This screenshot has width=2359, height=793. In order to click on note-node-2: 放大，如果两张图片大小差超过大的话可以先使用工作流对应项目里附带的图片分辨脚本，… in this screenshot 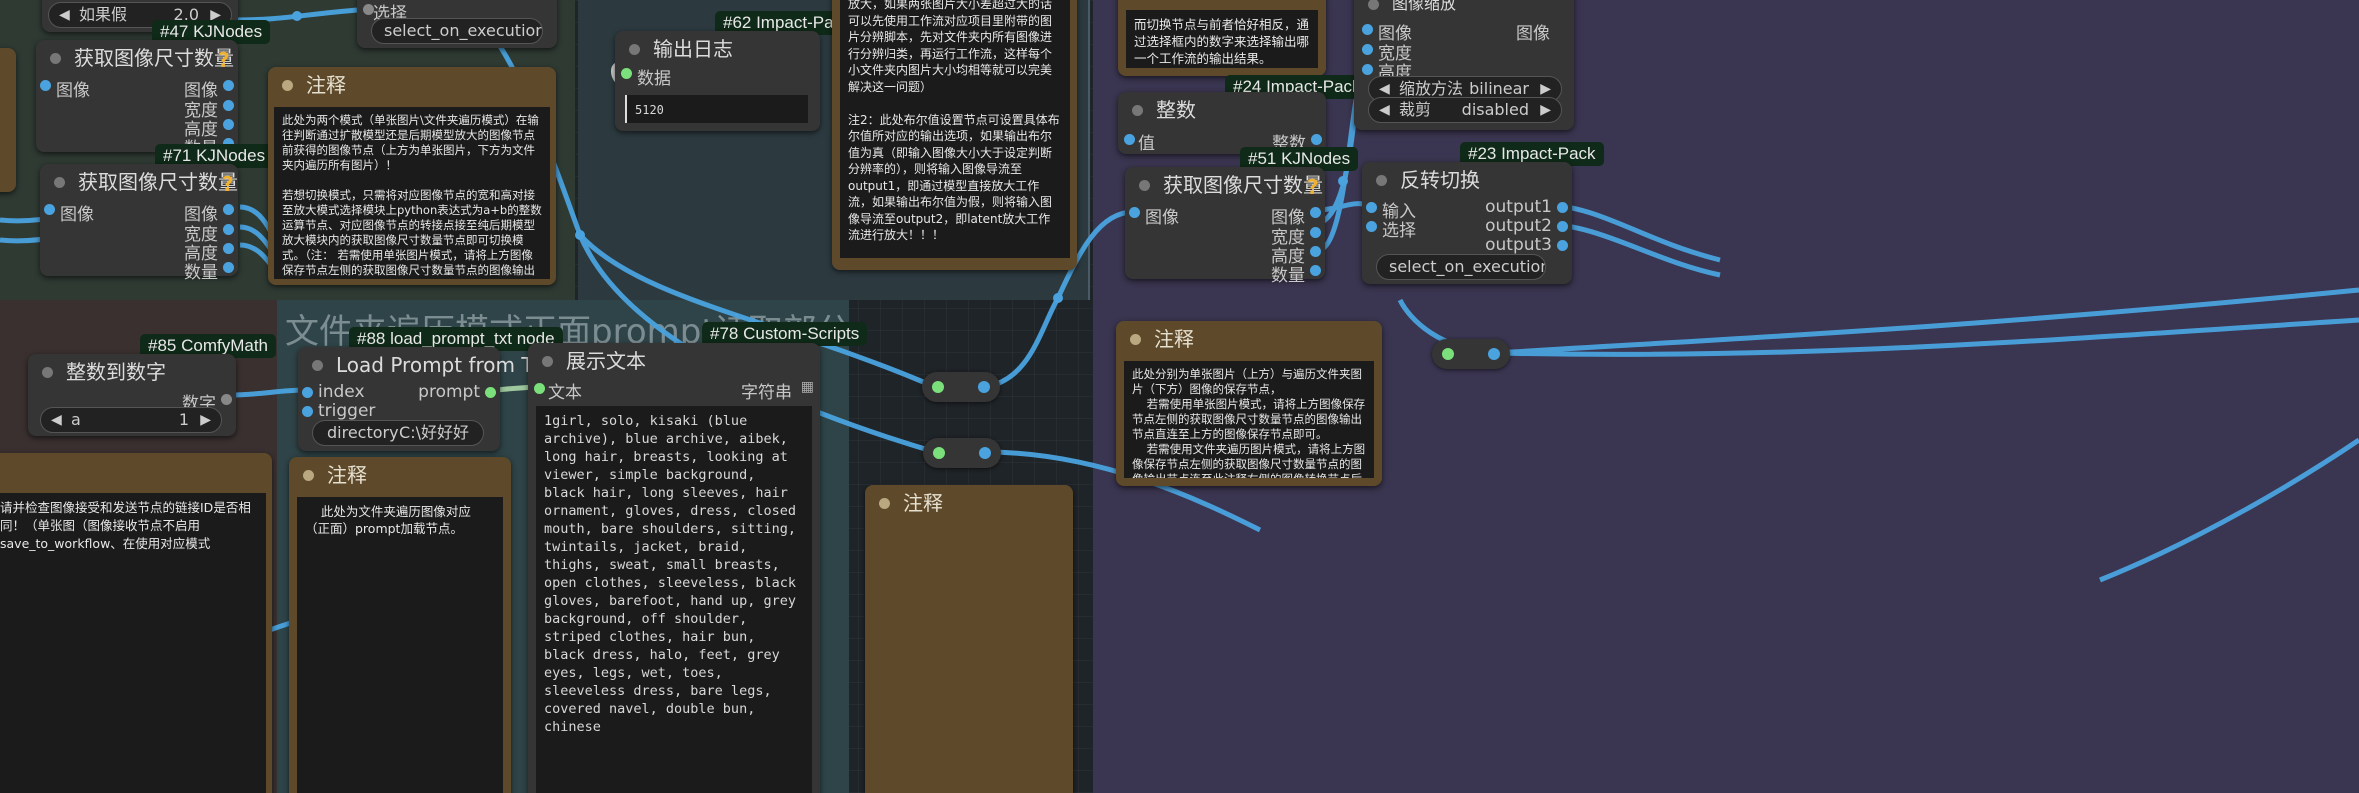, I will do `click(954, 135)`.